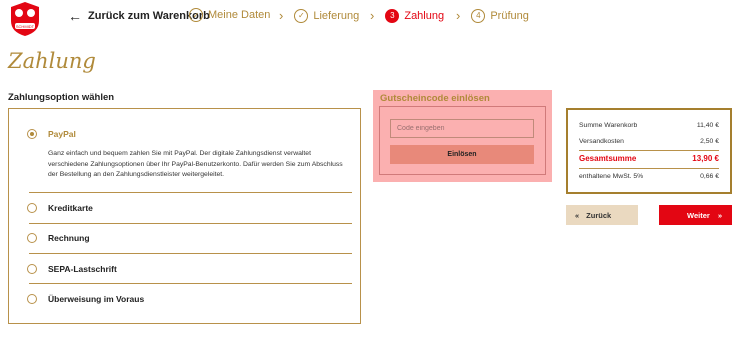 The width and height of the screenshot is (740, 341). I want to click on payment-option-rechnung: Rechnung, so click(184, 239).